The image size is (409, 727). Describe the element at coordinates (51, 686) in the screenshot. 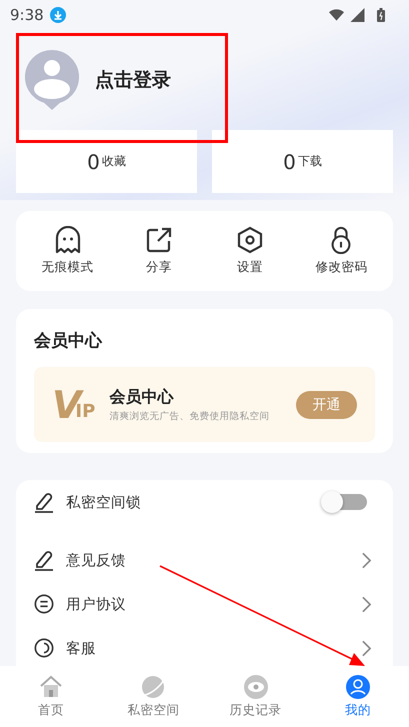

I see `home-icon` at that location.